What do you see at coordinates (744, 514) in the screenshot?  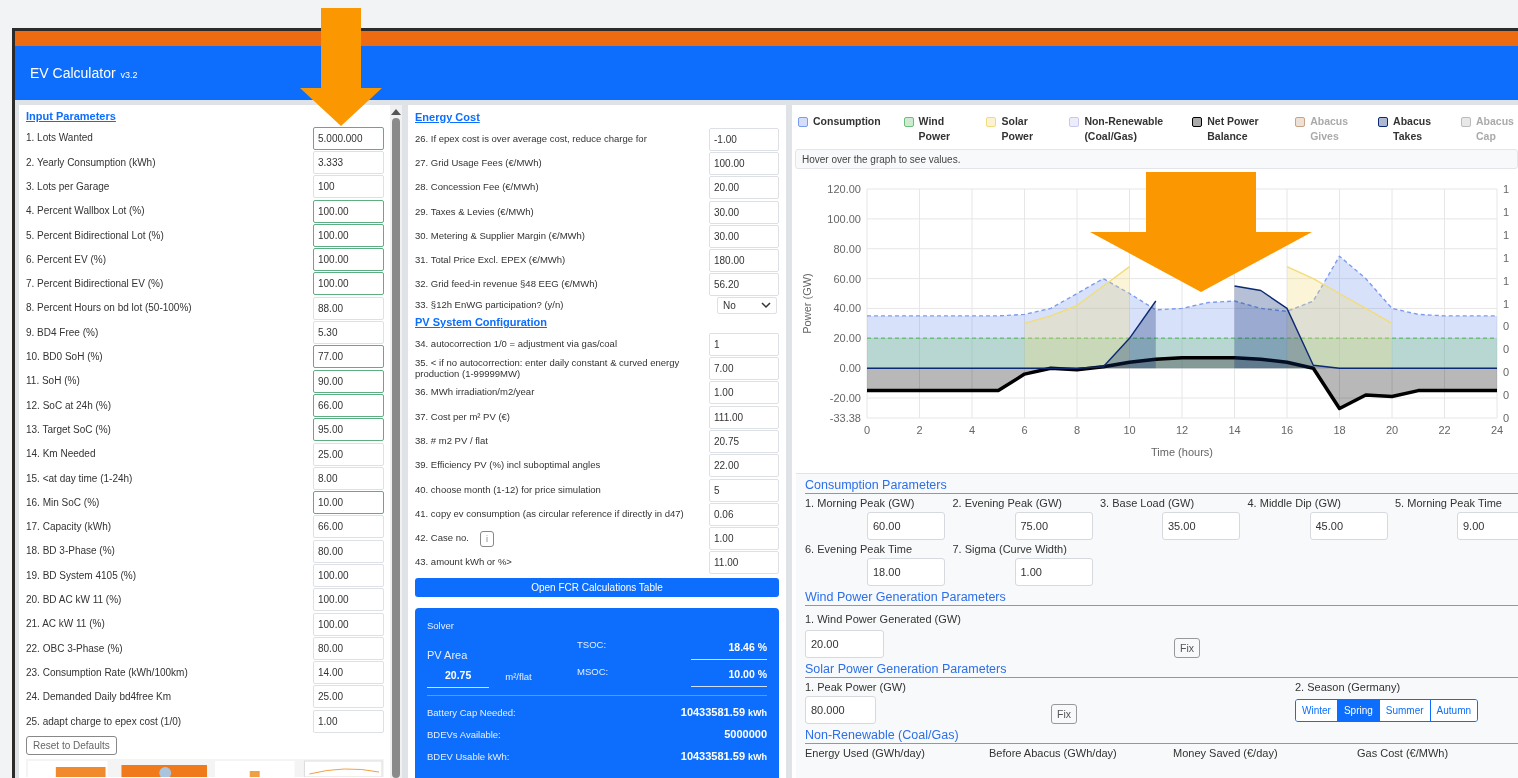 I see `input-field: 0.06` at bounding box center [744, 514].